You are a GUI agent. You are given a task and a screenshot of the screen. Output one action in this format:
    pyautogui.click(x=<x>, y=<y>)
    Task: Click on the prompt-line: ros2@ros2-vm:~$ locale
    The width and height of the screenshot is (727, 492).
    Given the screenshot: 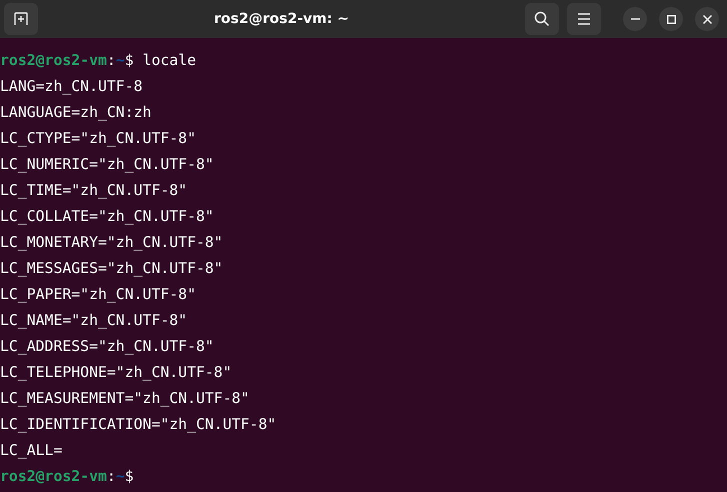 What is the action you would take?
    pyautogui.click(x=98, y=61)
    